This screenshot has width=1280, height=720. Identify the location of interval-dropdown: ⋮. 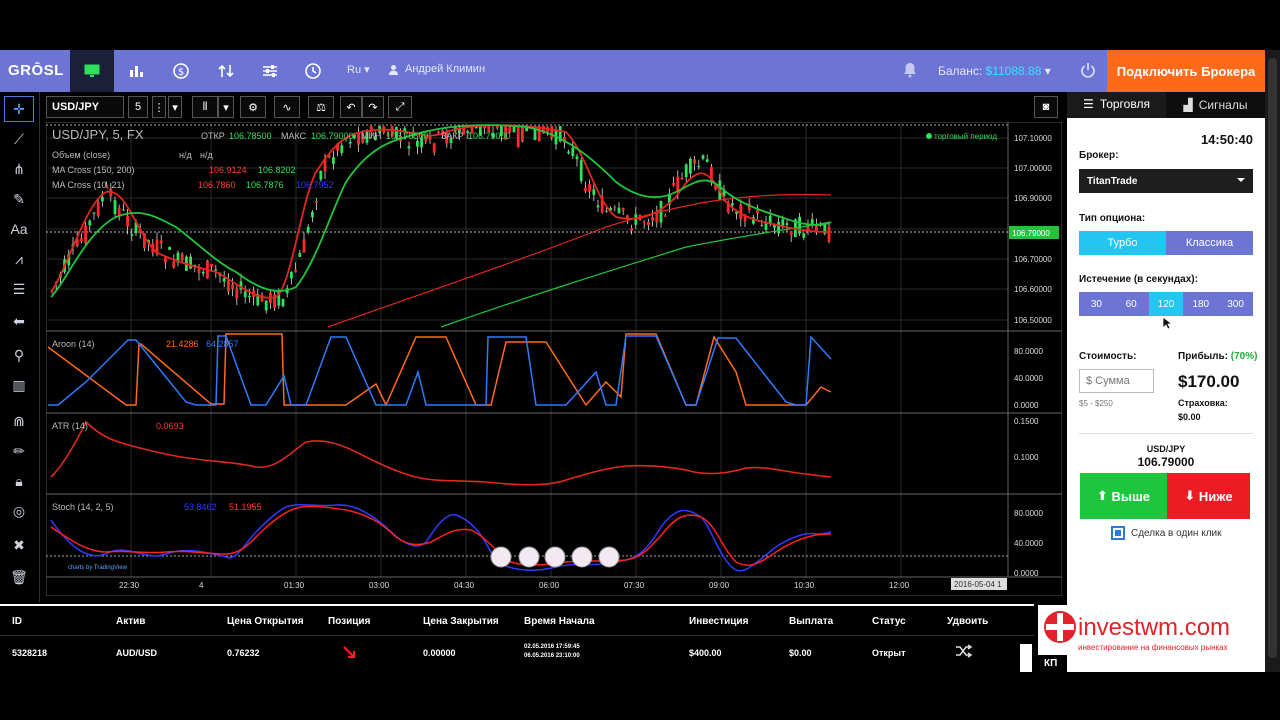
(159, 107).